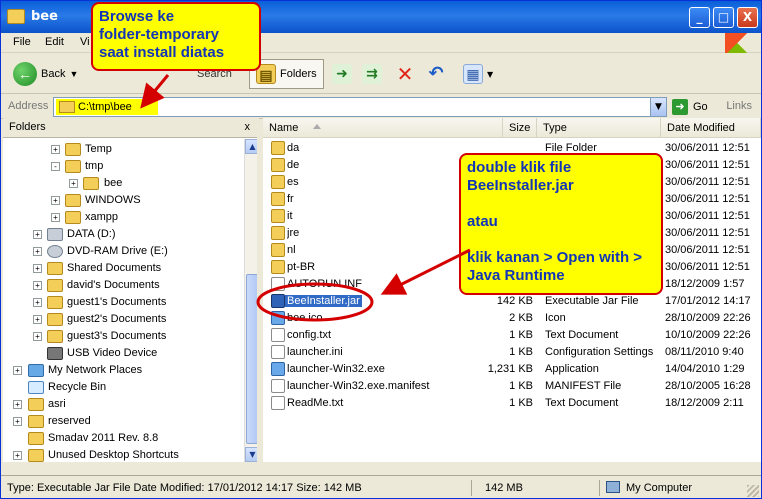 This screenshot has height=499, width=762. What do you see at coordinates (383, 128) in the screenshot?
I see `column-header-name: Name` at bounding box center [383, 128].